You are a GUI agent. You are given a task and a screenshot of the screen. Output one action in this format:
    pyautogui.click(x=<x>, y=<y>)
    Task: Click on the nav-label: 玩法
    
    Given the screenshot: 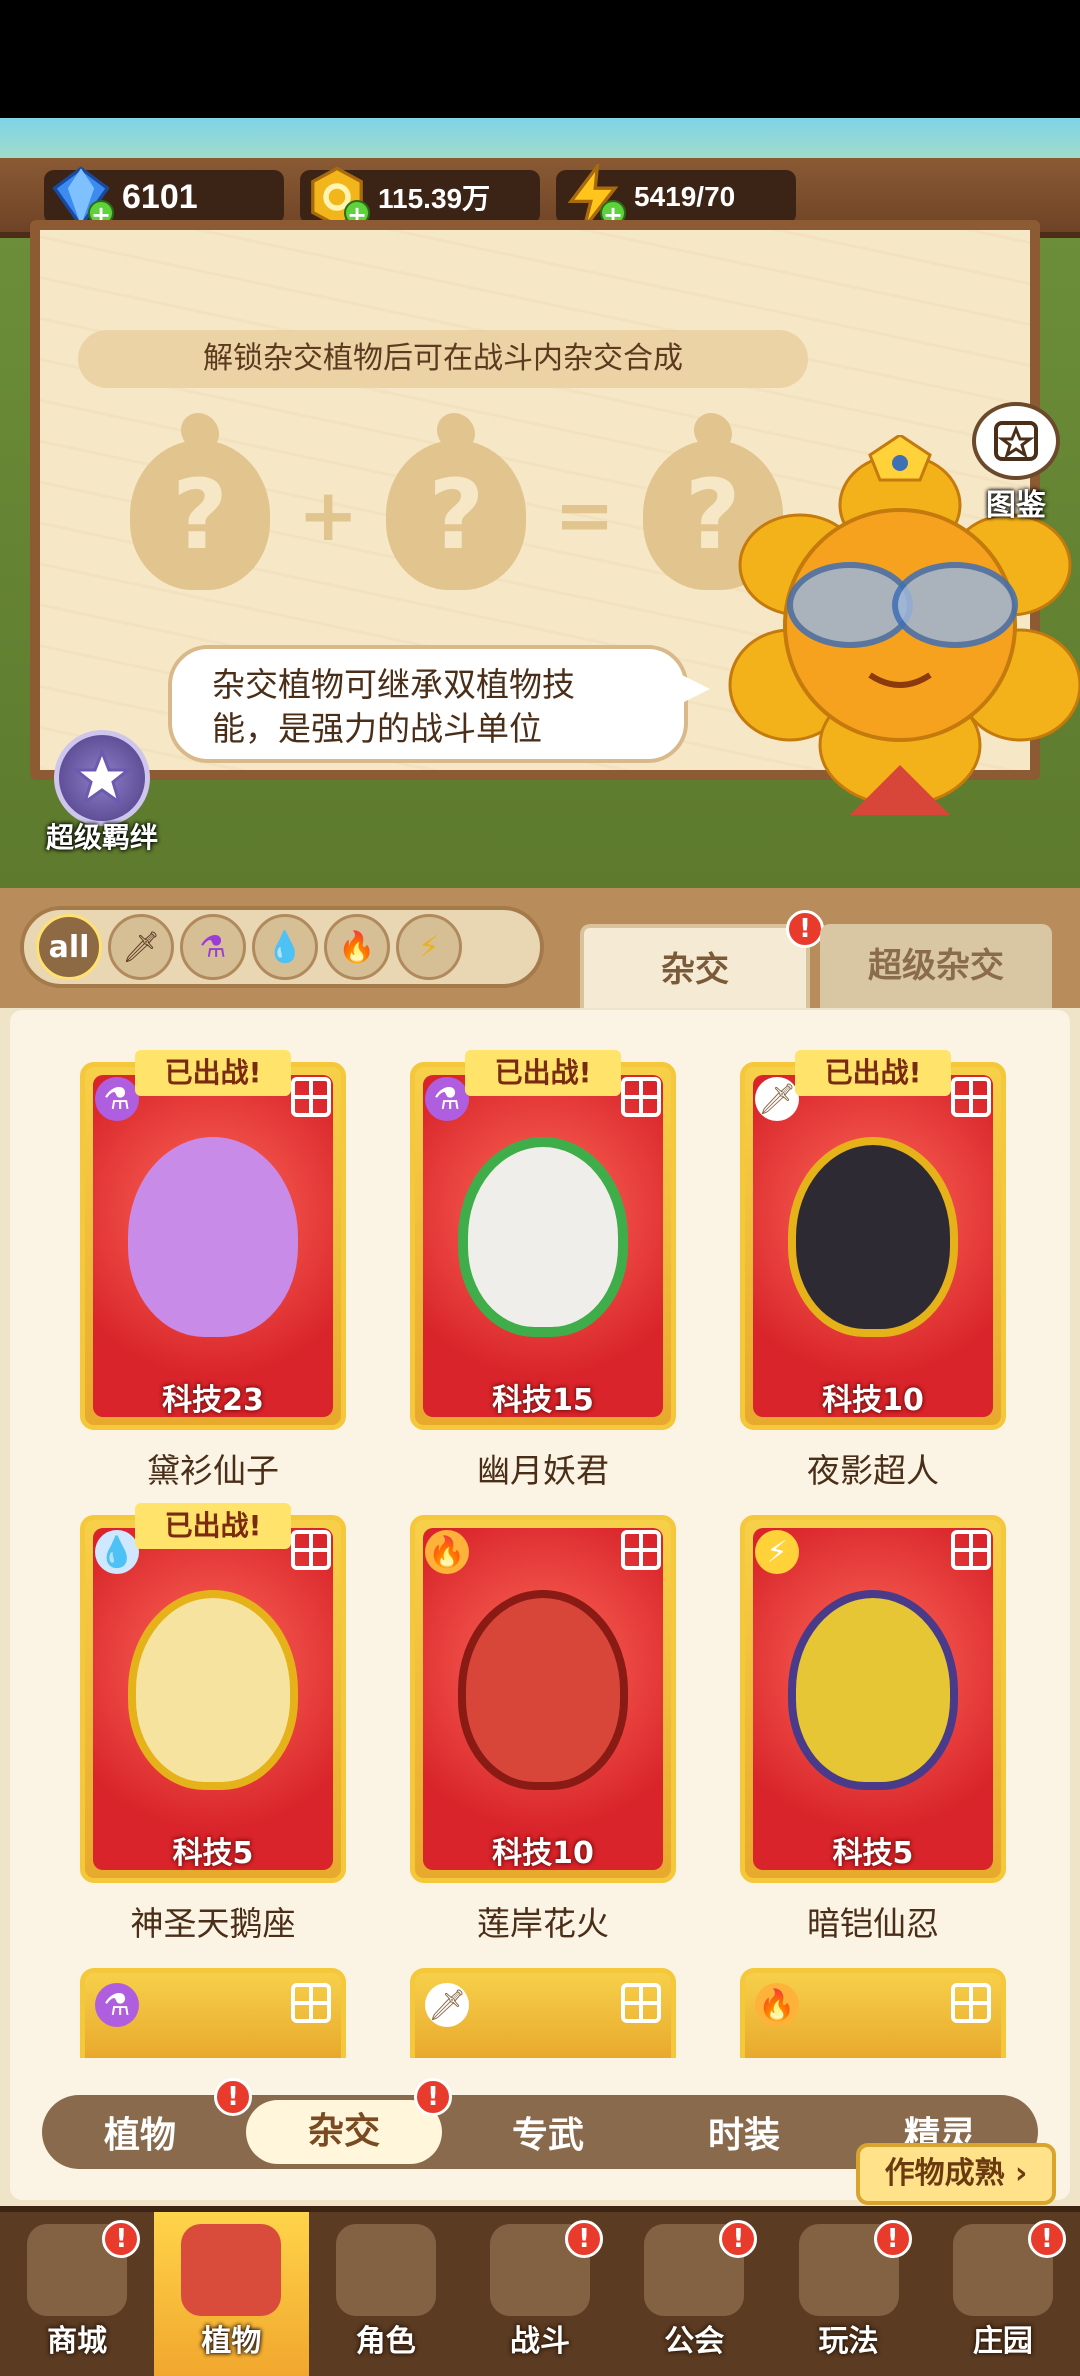 What is the action you would take?
    pyautogui.click(x=848, y=2341)
    